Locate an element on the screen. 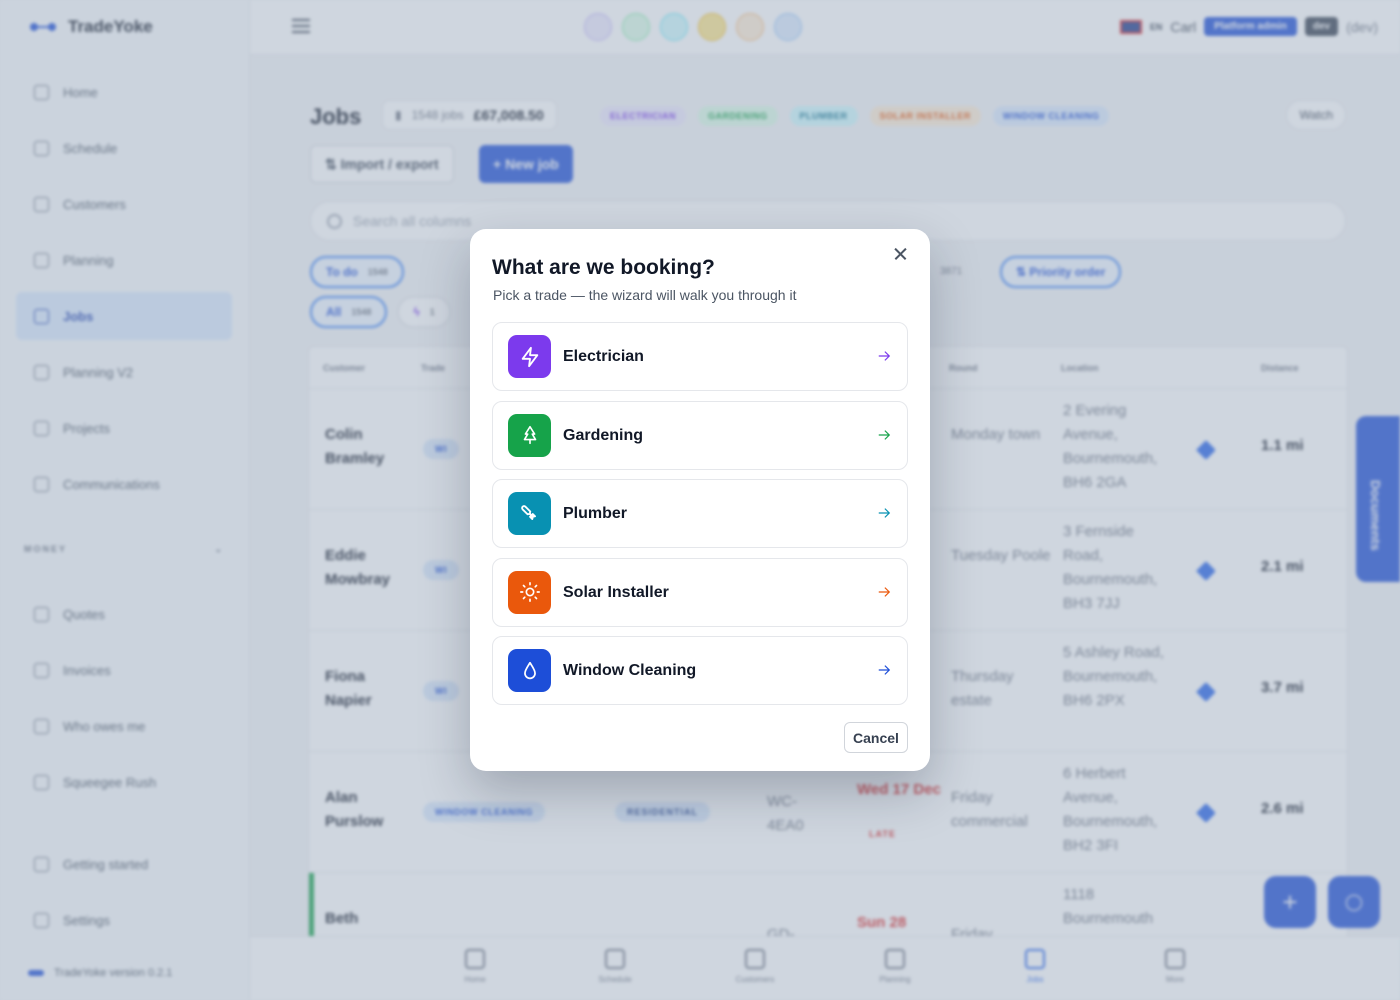 The image size is (1400, 1000). close-icon is located at coordinates (901, 254).